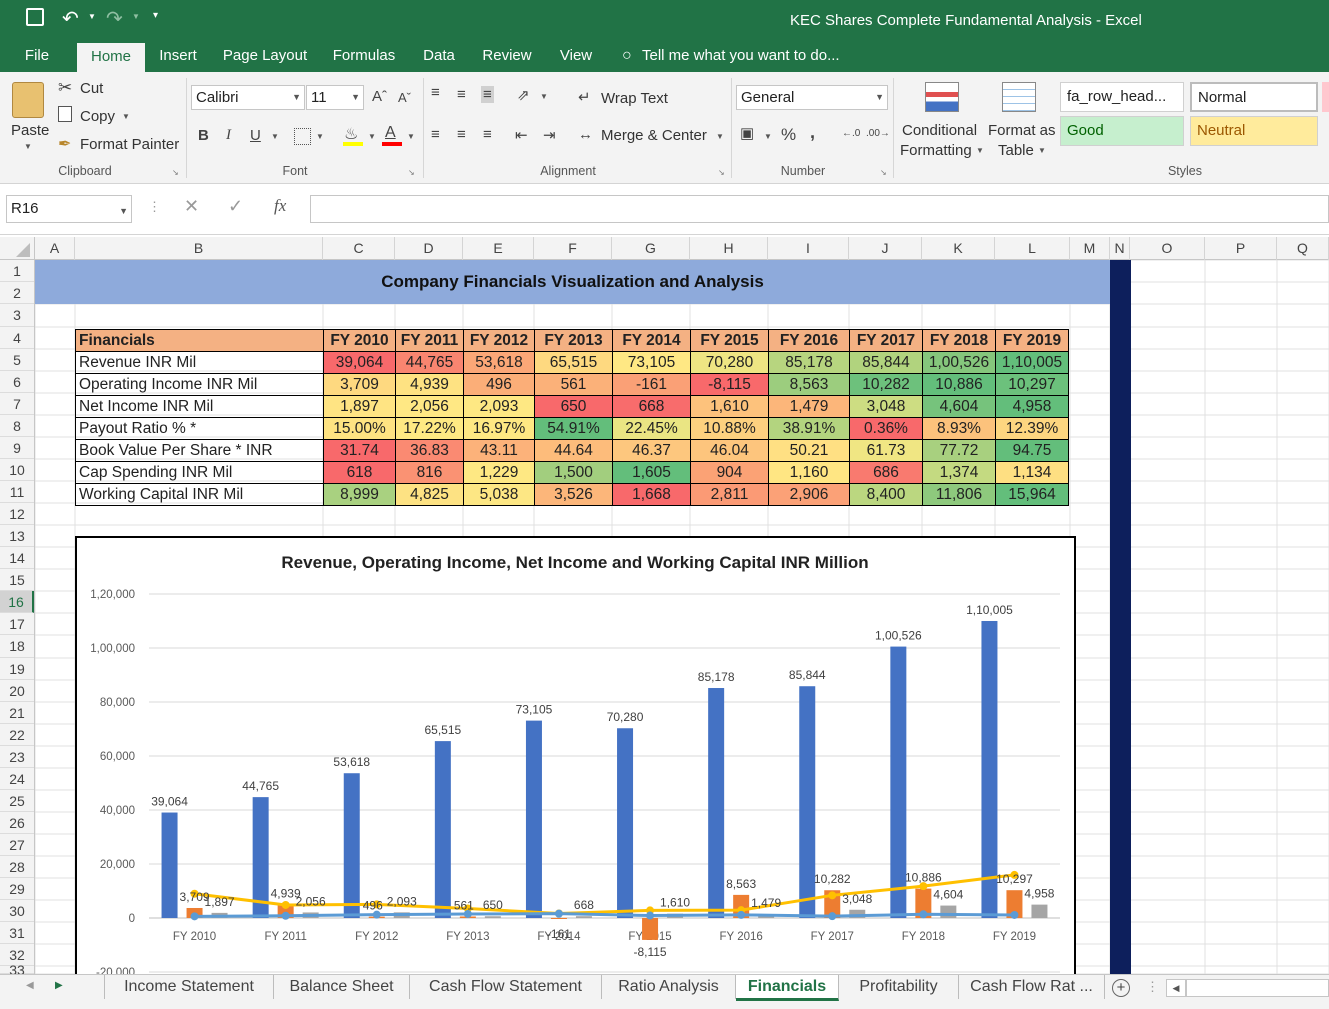  What do you see at coordinates (1122, 131) in the screenshot?
I see `style-good: Good` at bounding box center [1122, 131].